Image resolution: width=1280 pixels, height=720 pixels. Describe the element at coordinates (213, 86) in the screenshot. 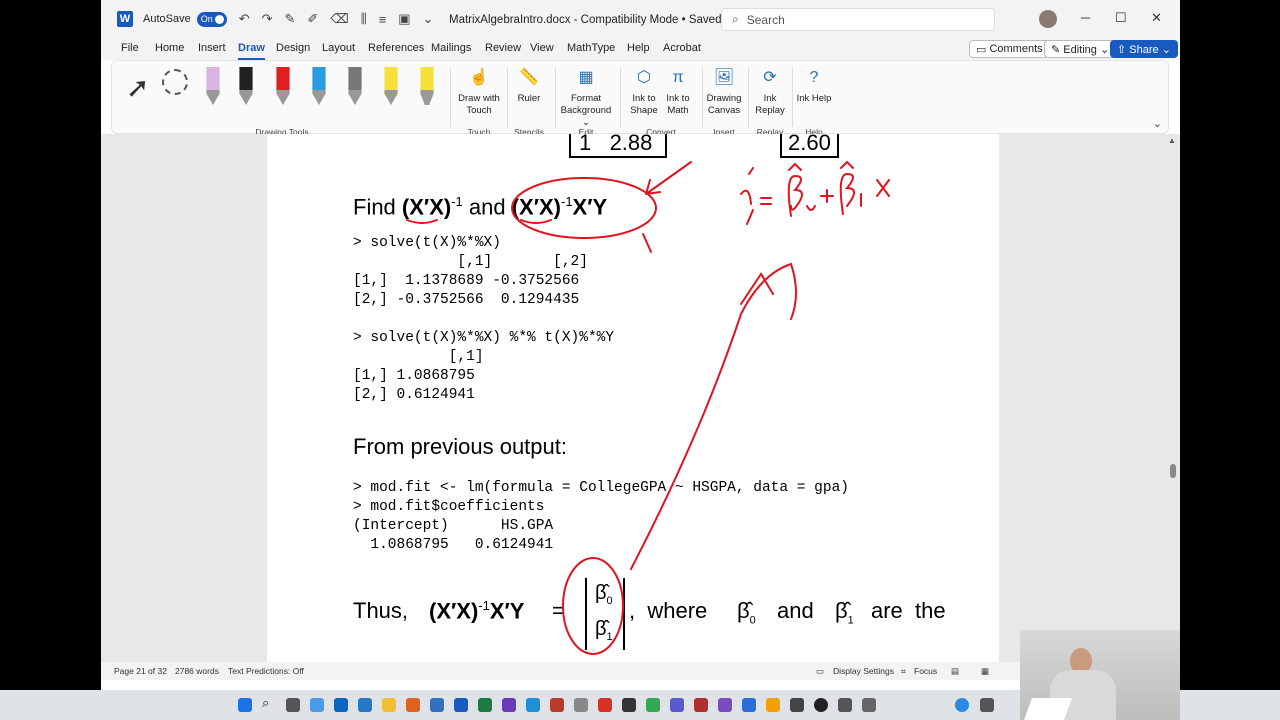

I see `pen-lavender` at that location.